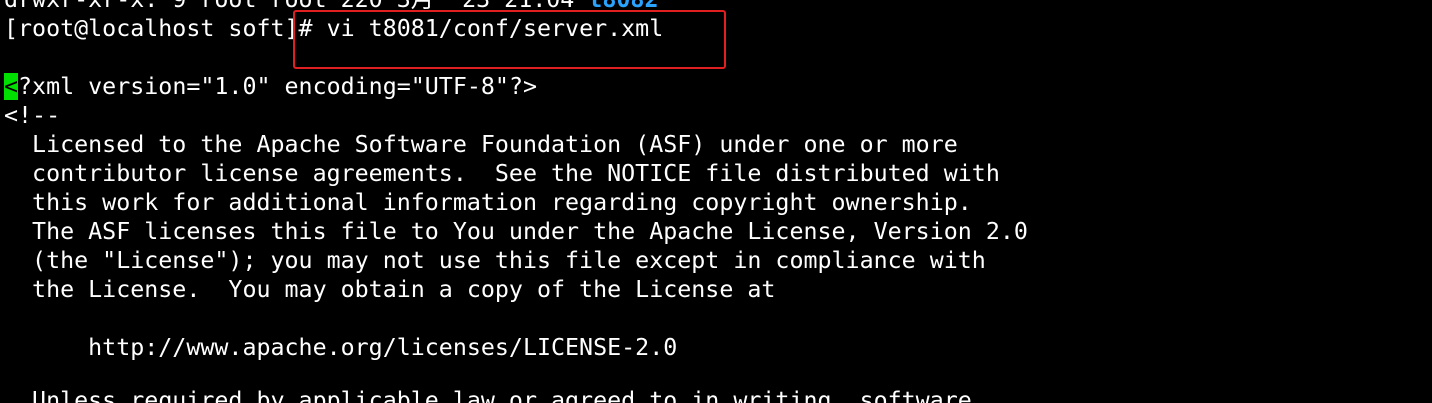 This screenshot has width=1432, height=403. What do you see at coordinates (11, 86) in the screenshot?
I see `editor-cursor: <` at bounding box center [11, 86].